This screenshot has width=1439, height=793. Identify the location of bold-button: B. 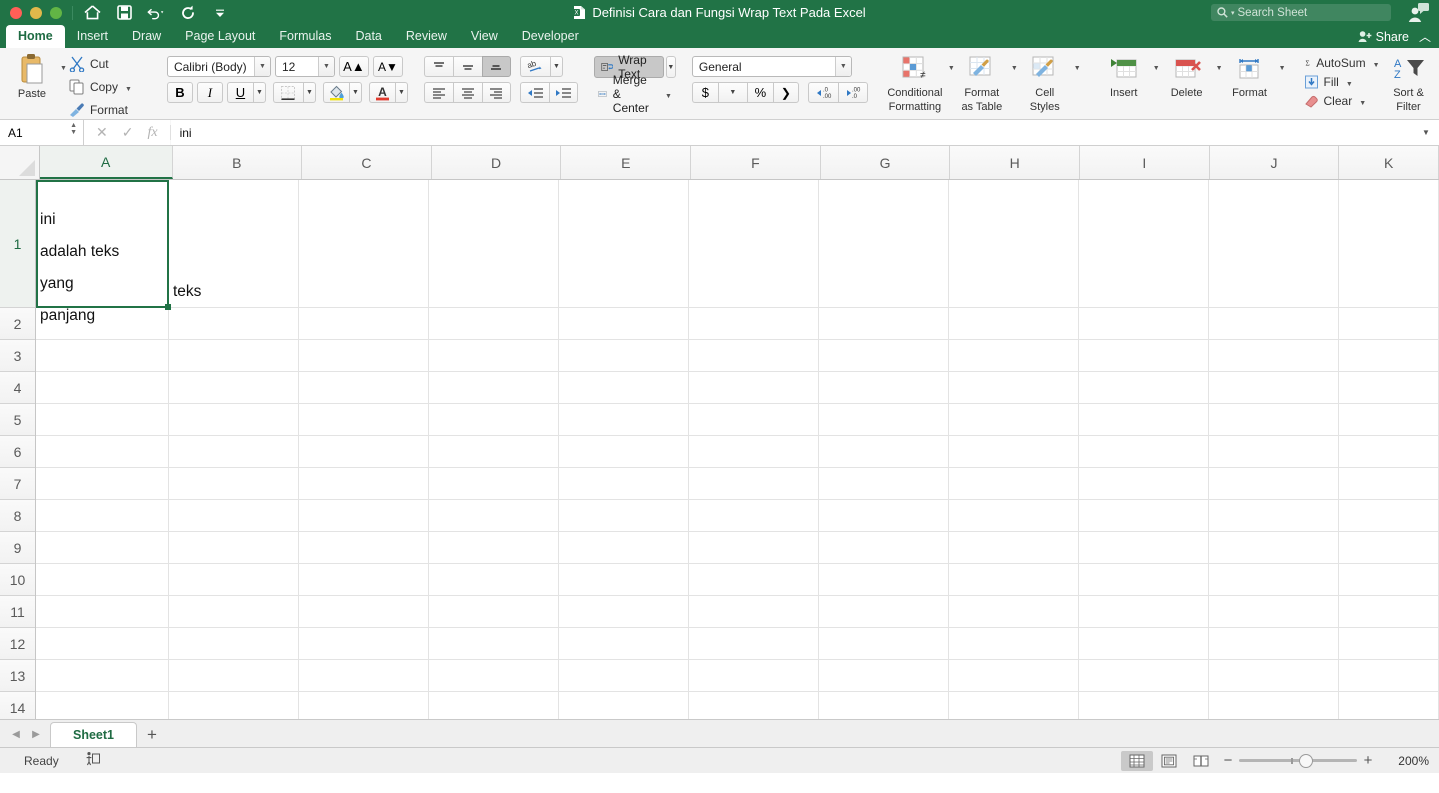
(179, 92).